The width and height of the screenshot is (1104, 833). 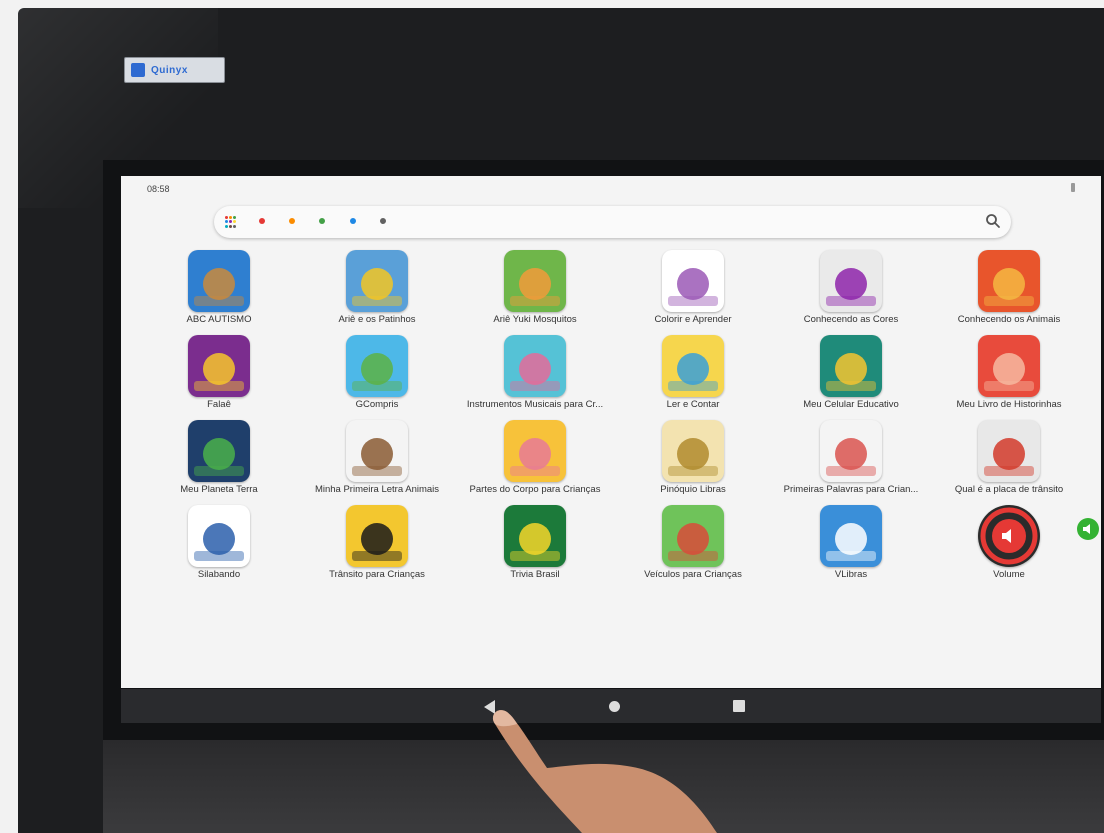 What do you see at coordinates (169, 70) in the screenshot?
I see `brand-text: Quinyx` at bounding box center [169, 70].